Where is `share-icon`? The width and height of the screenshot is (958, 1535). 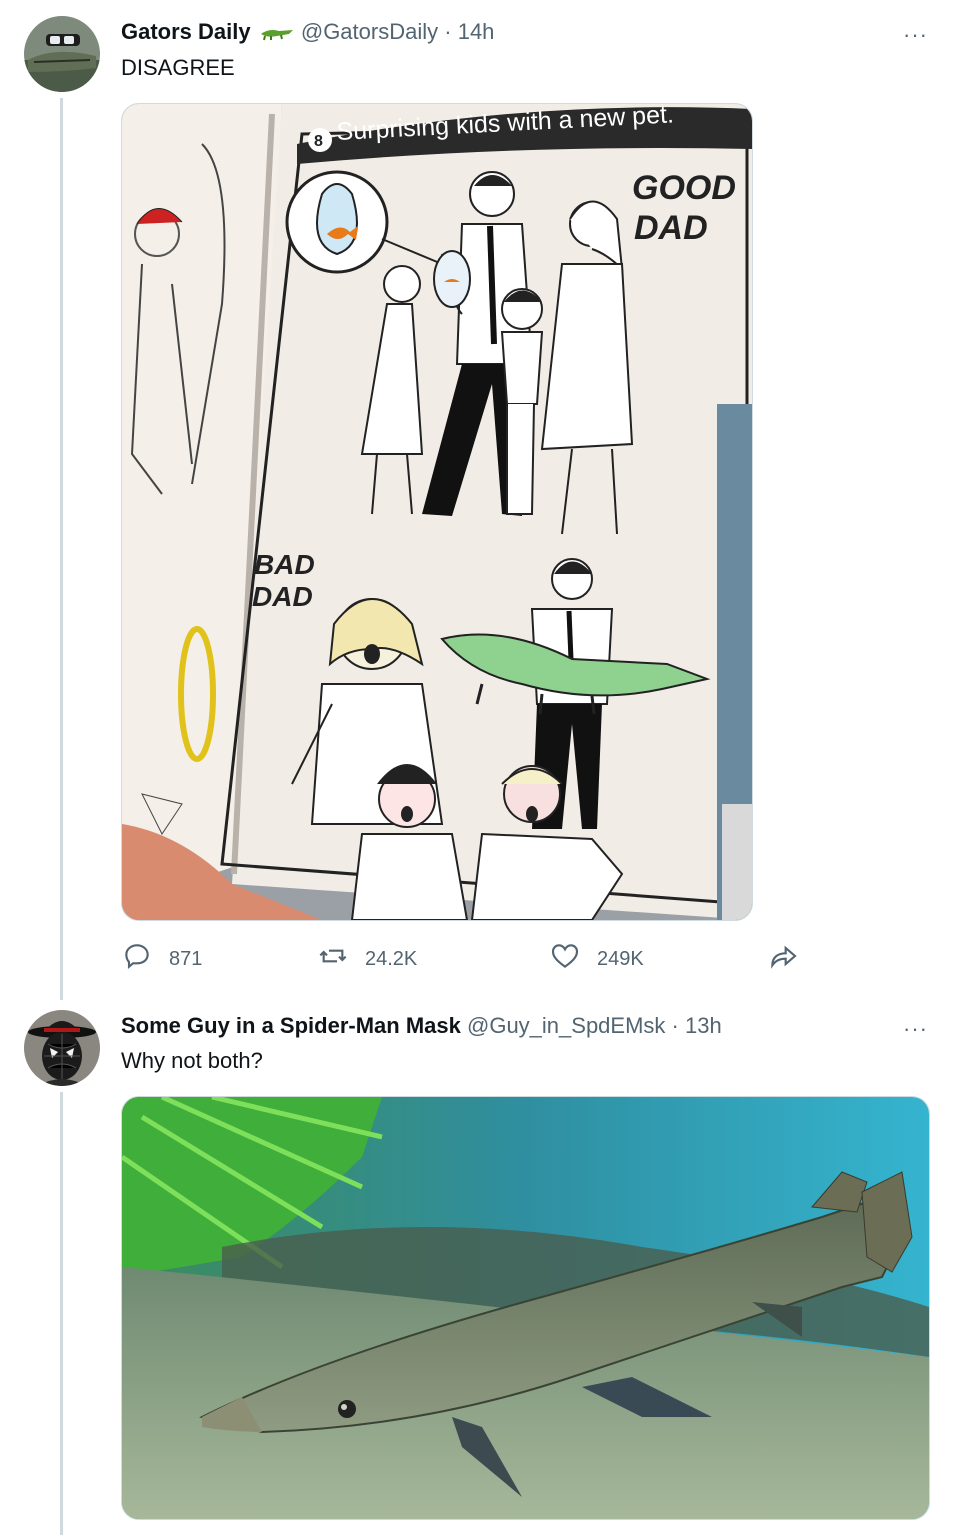
share-icon is located at coordinates (783, 959).